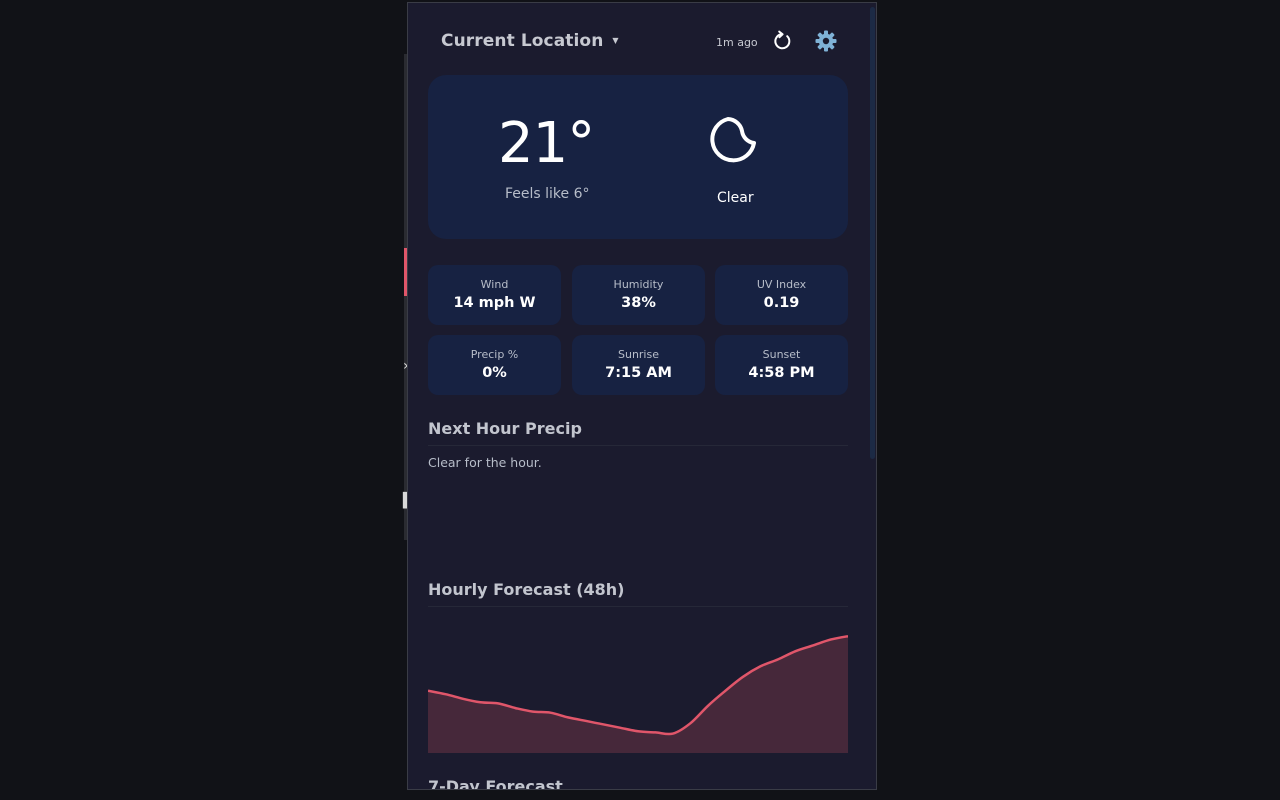  What do you see at coordinates (781, 303) in the screenshot?
I see `stat-value: 0.19` at bounding box center [781, 303].